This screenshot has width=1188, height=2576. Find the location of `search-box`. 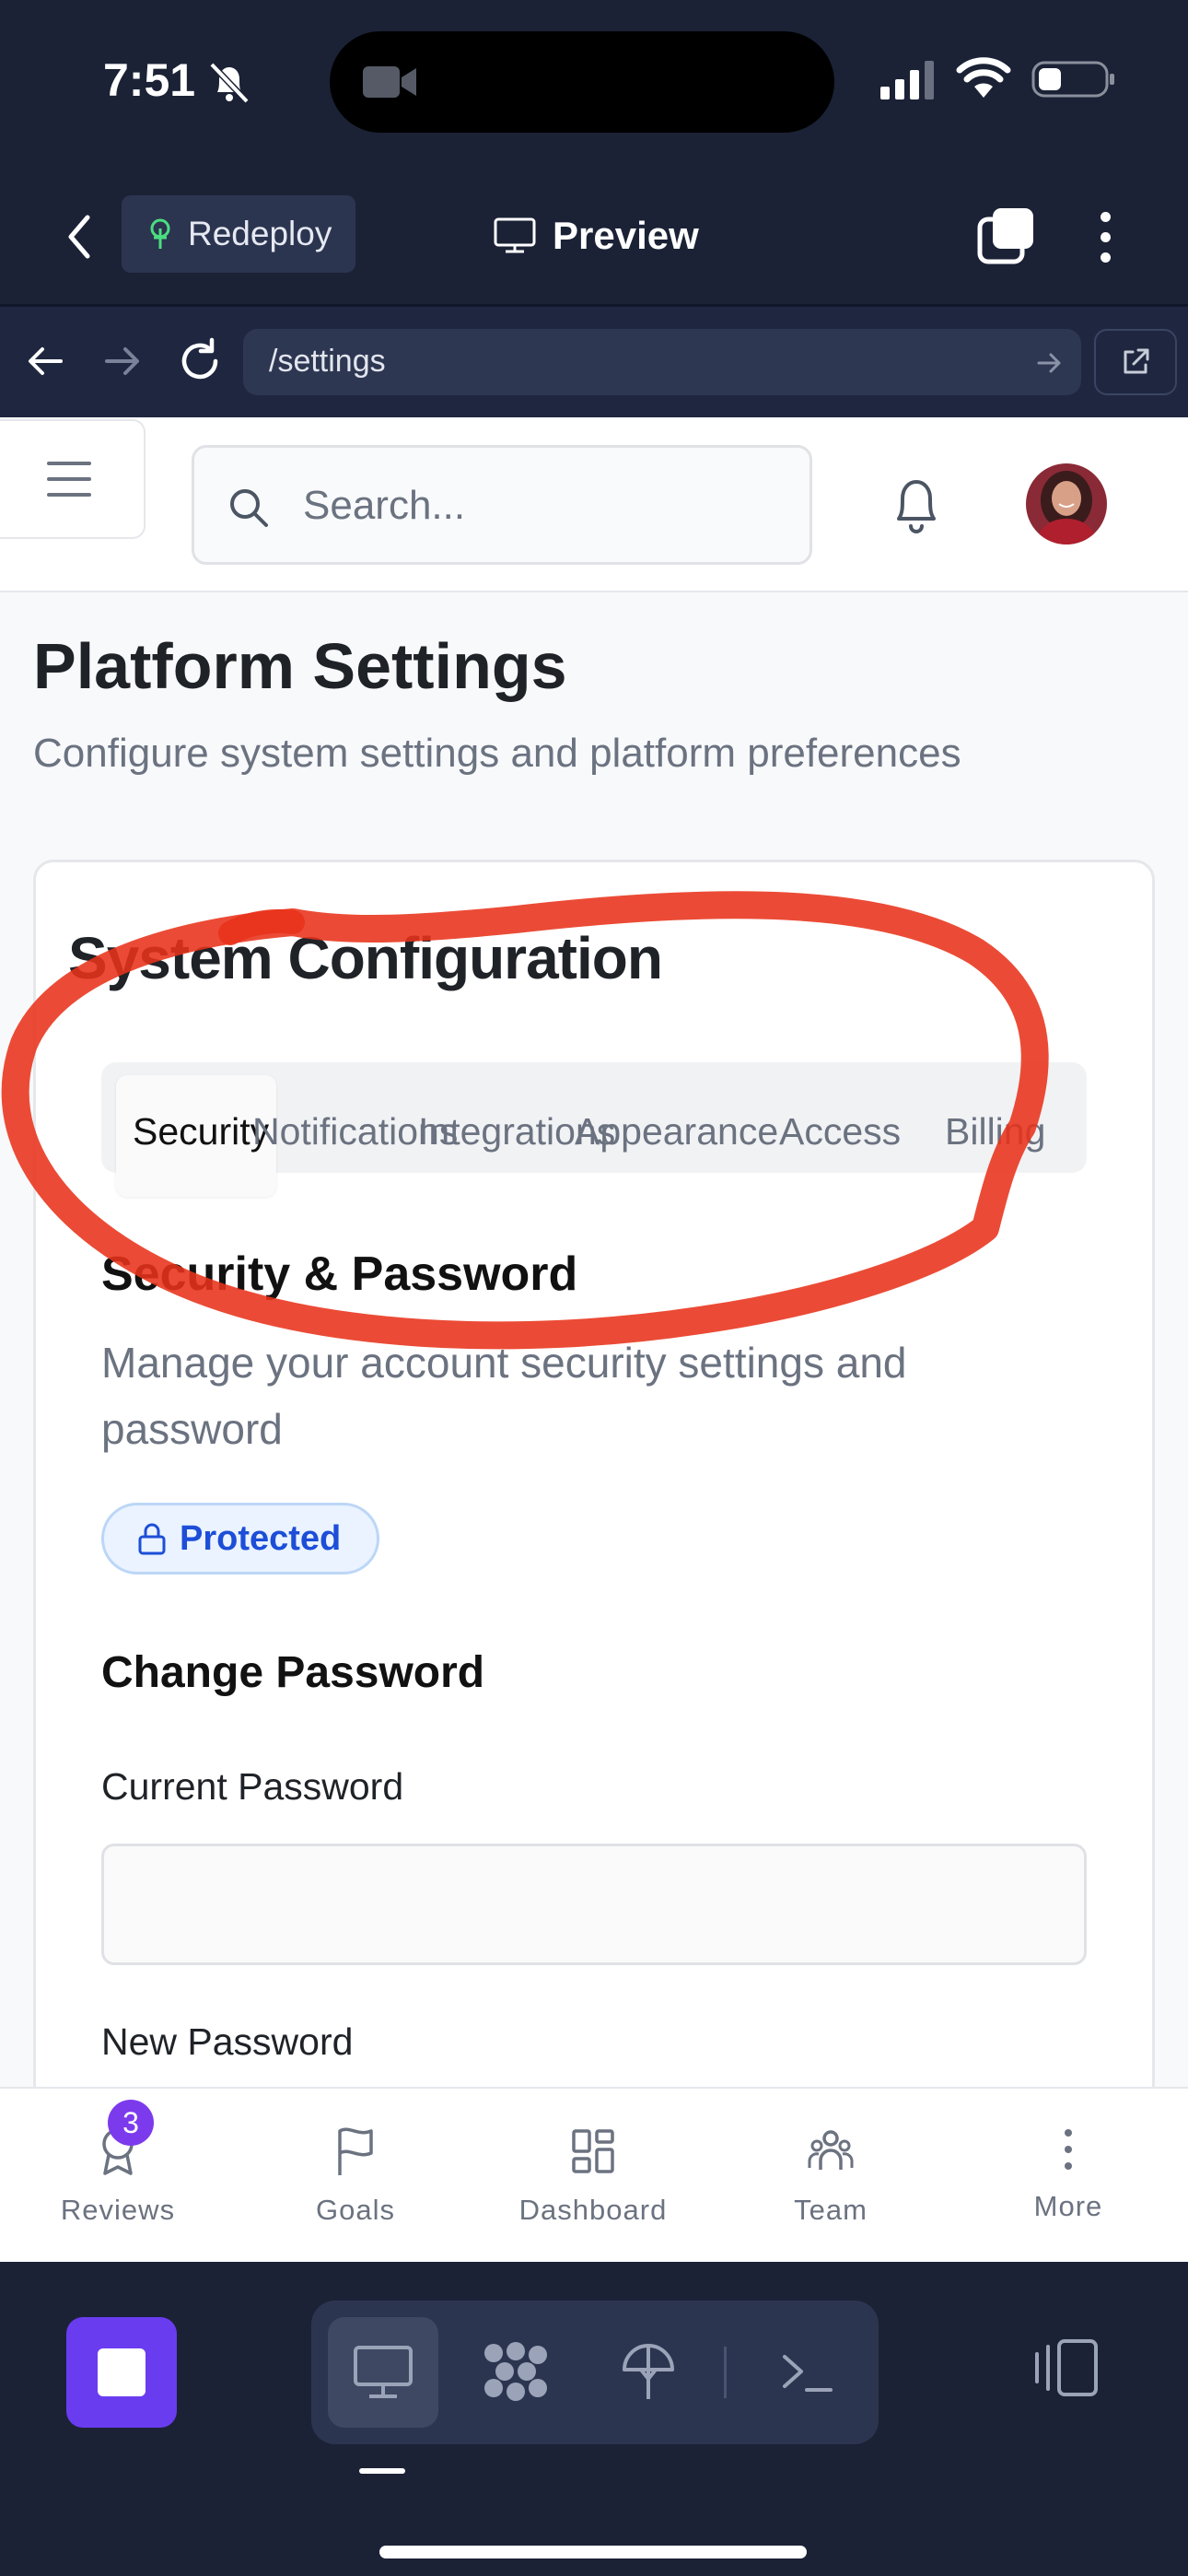

search-box is located at coordinates (502, 505).